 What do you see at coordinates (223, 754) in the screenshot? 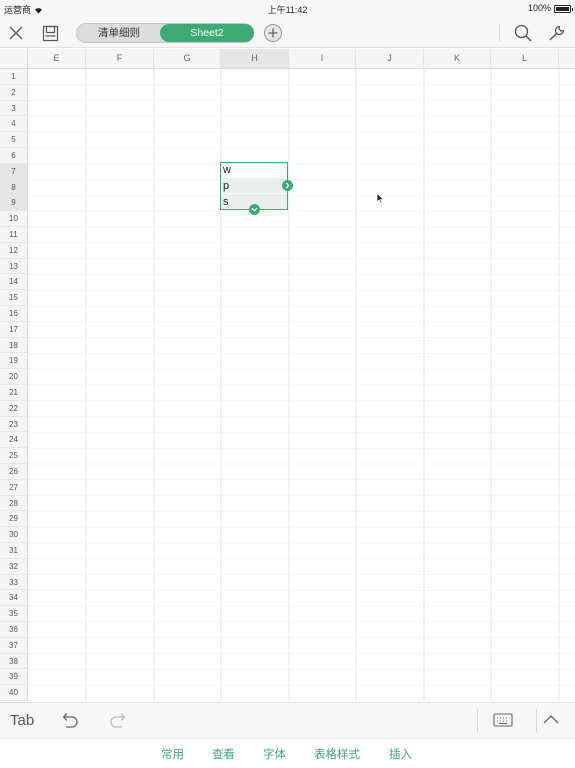
I see `menu-view: 查看` at bounding box center [223, 754].